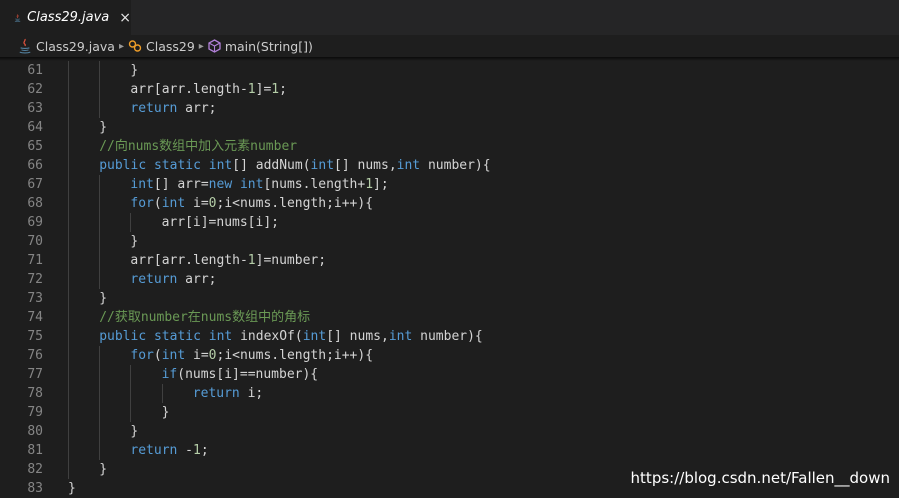 Image resolution: width=899 pixels, height=498 pixels. What do you see at coordinates (161, 46) in the screenshot?
I see `breadcrumb-class: Class29` at bounding box center [161, 46].